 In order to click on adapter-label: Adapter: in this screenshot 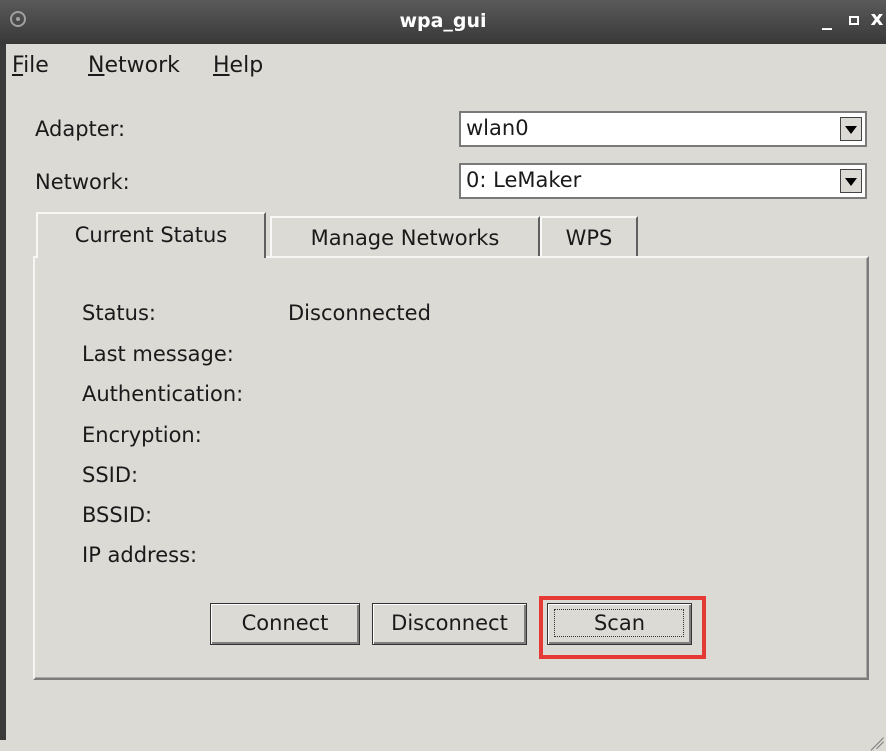, I will do `click(80, 129)`.